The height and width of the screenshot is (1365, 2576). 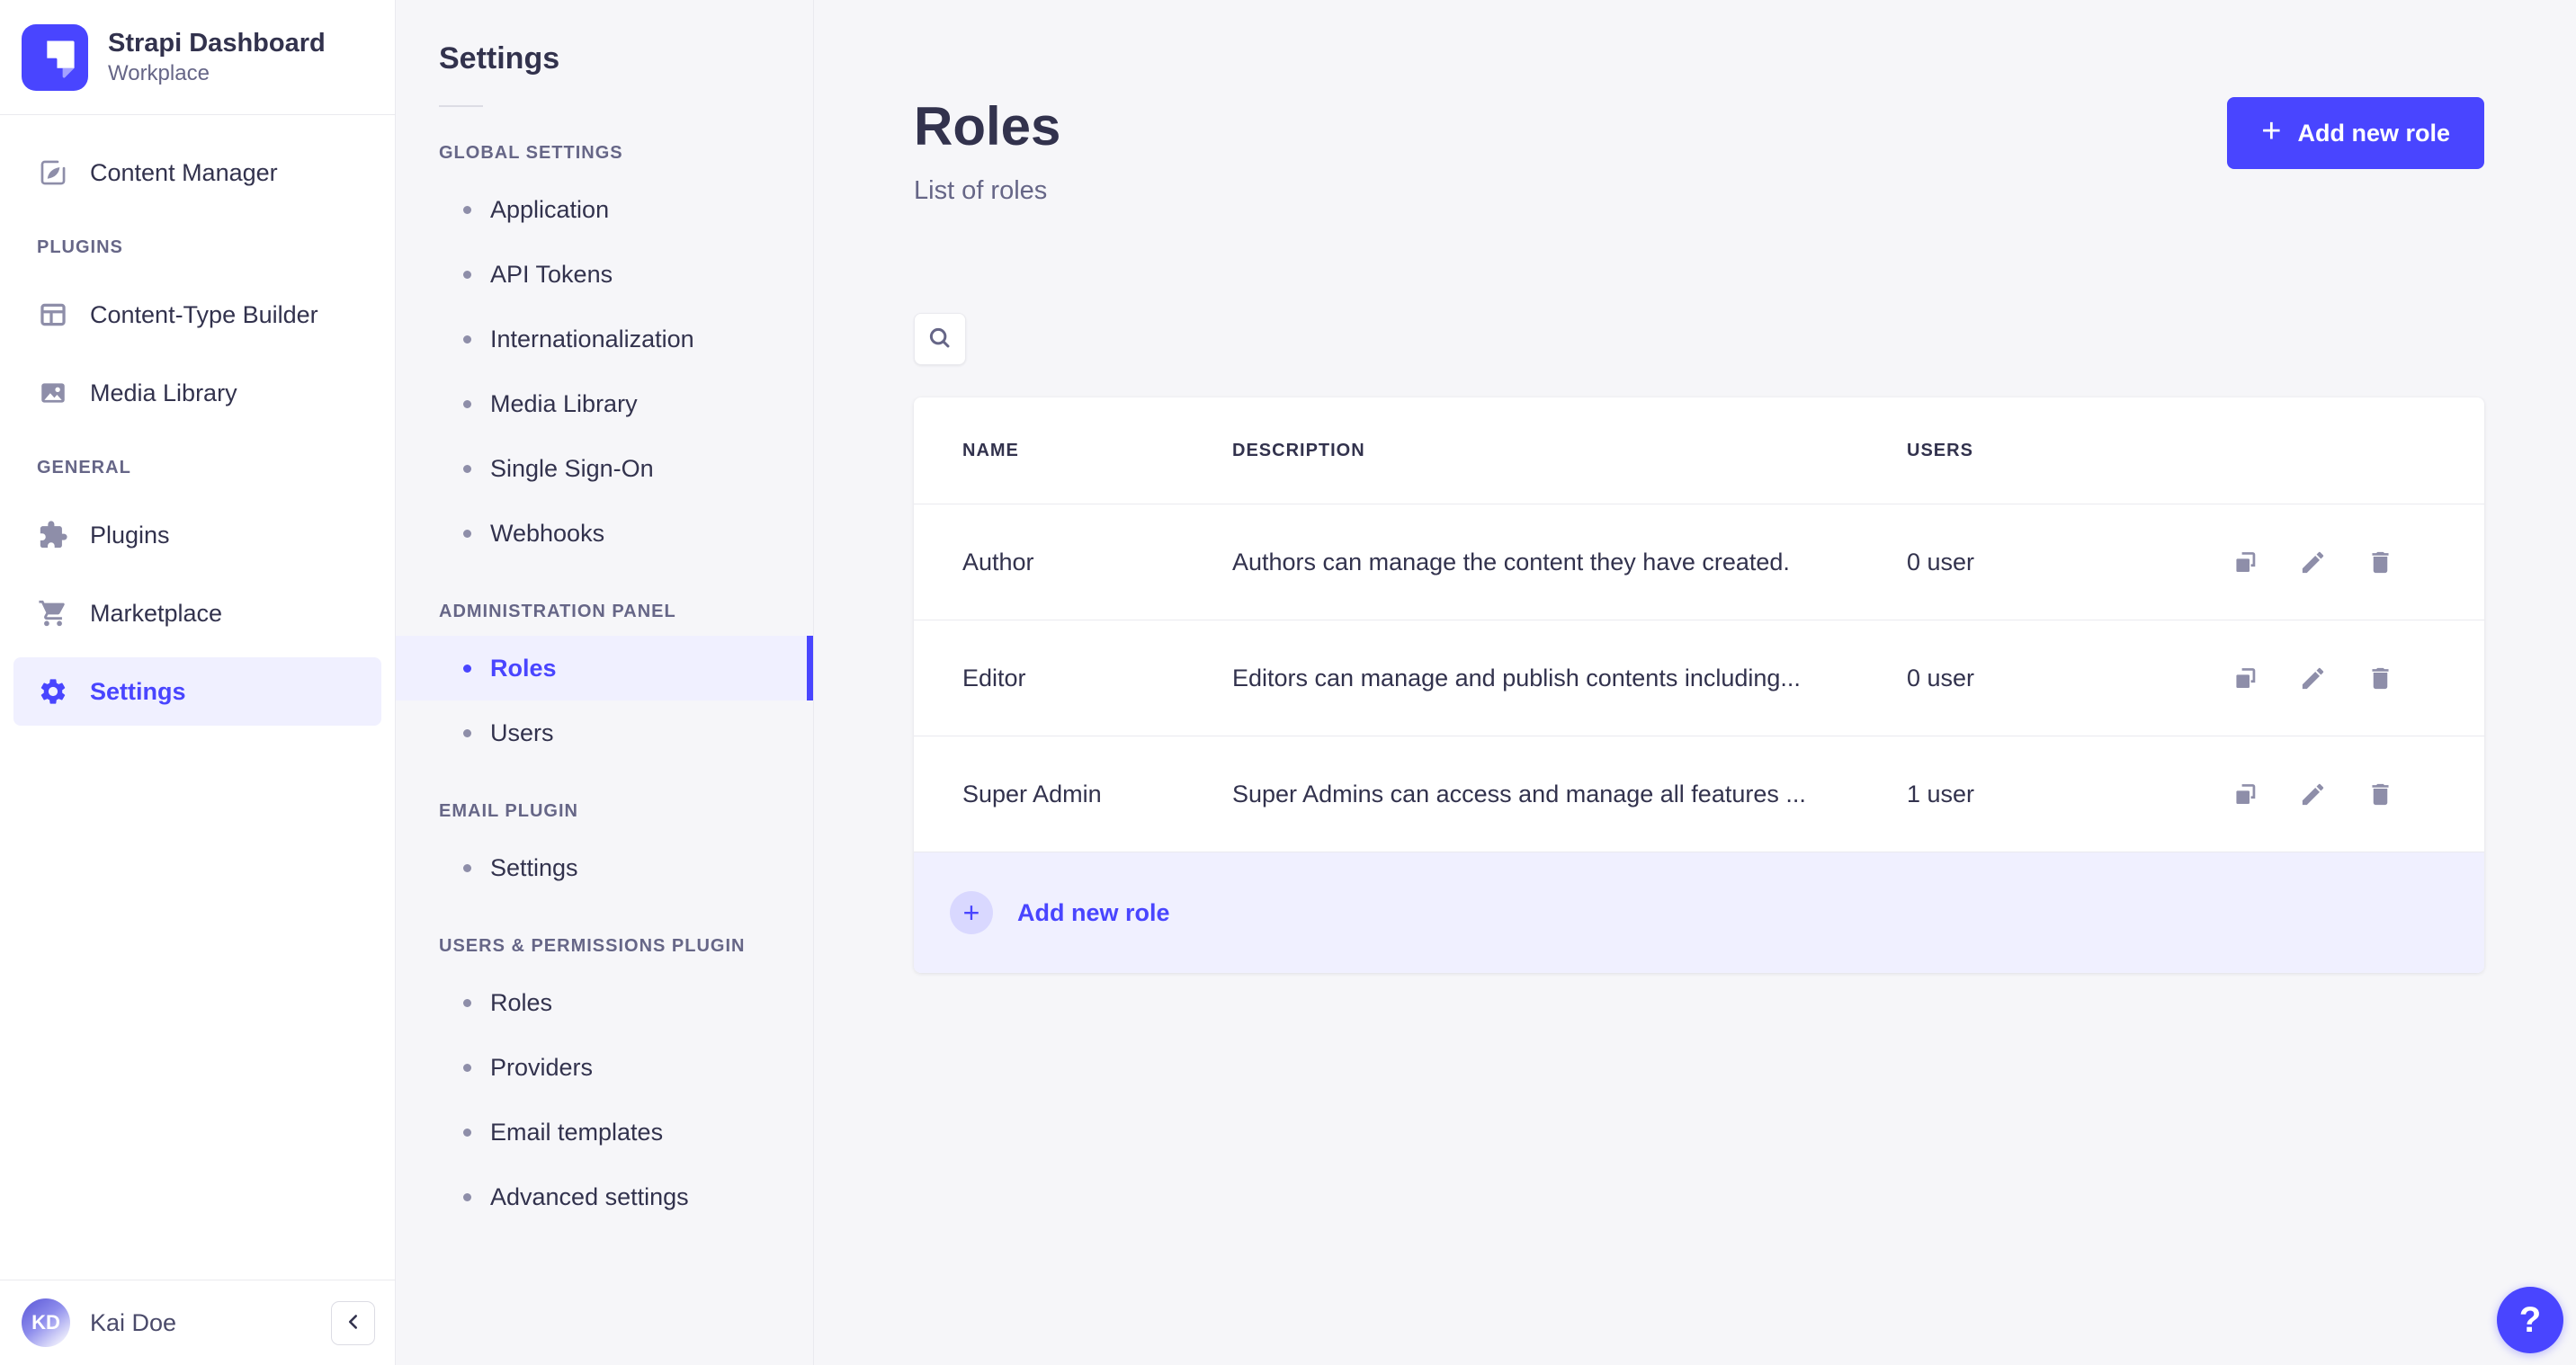 What do you see at coordinates (1941, 794) in the screenshot?
I see `cell-users: 1 user` at bounding box center [1941, 794].